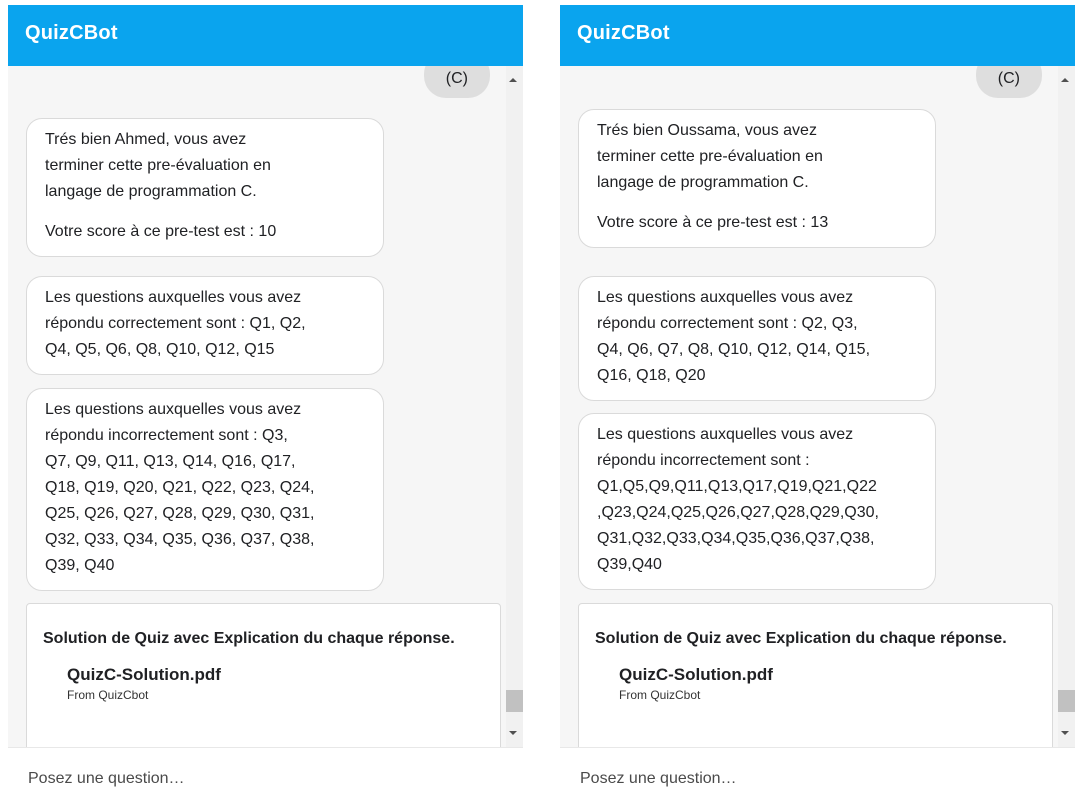 The width and height of the screenshot is (1075, 796). Describe the element at coordinates (737, 486) in the screenshot. I see `message-line: Q1,Q5,Q9,Q11,Q13,Q17,Q19,Q21,Q22` at that location.